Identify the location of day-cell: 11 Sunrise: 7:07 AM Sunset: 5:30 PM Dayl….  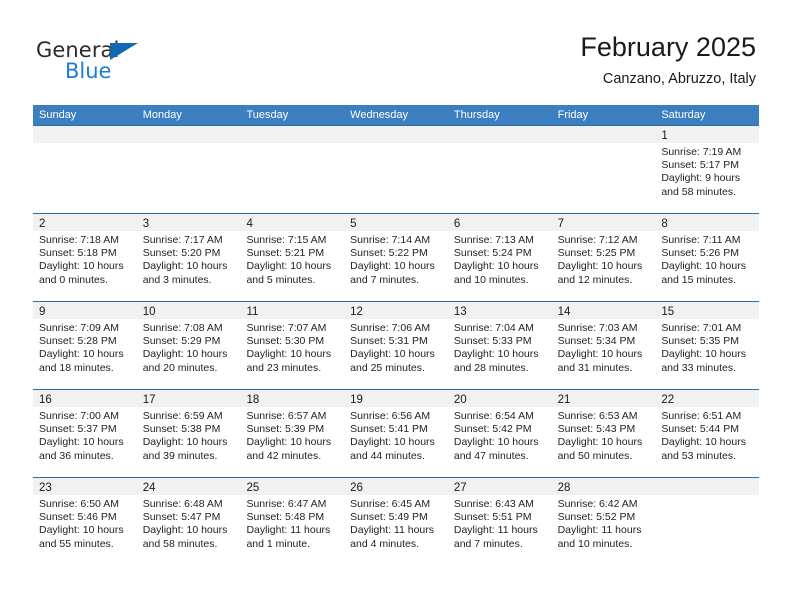
(292, 345).